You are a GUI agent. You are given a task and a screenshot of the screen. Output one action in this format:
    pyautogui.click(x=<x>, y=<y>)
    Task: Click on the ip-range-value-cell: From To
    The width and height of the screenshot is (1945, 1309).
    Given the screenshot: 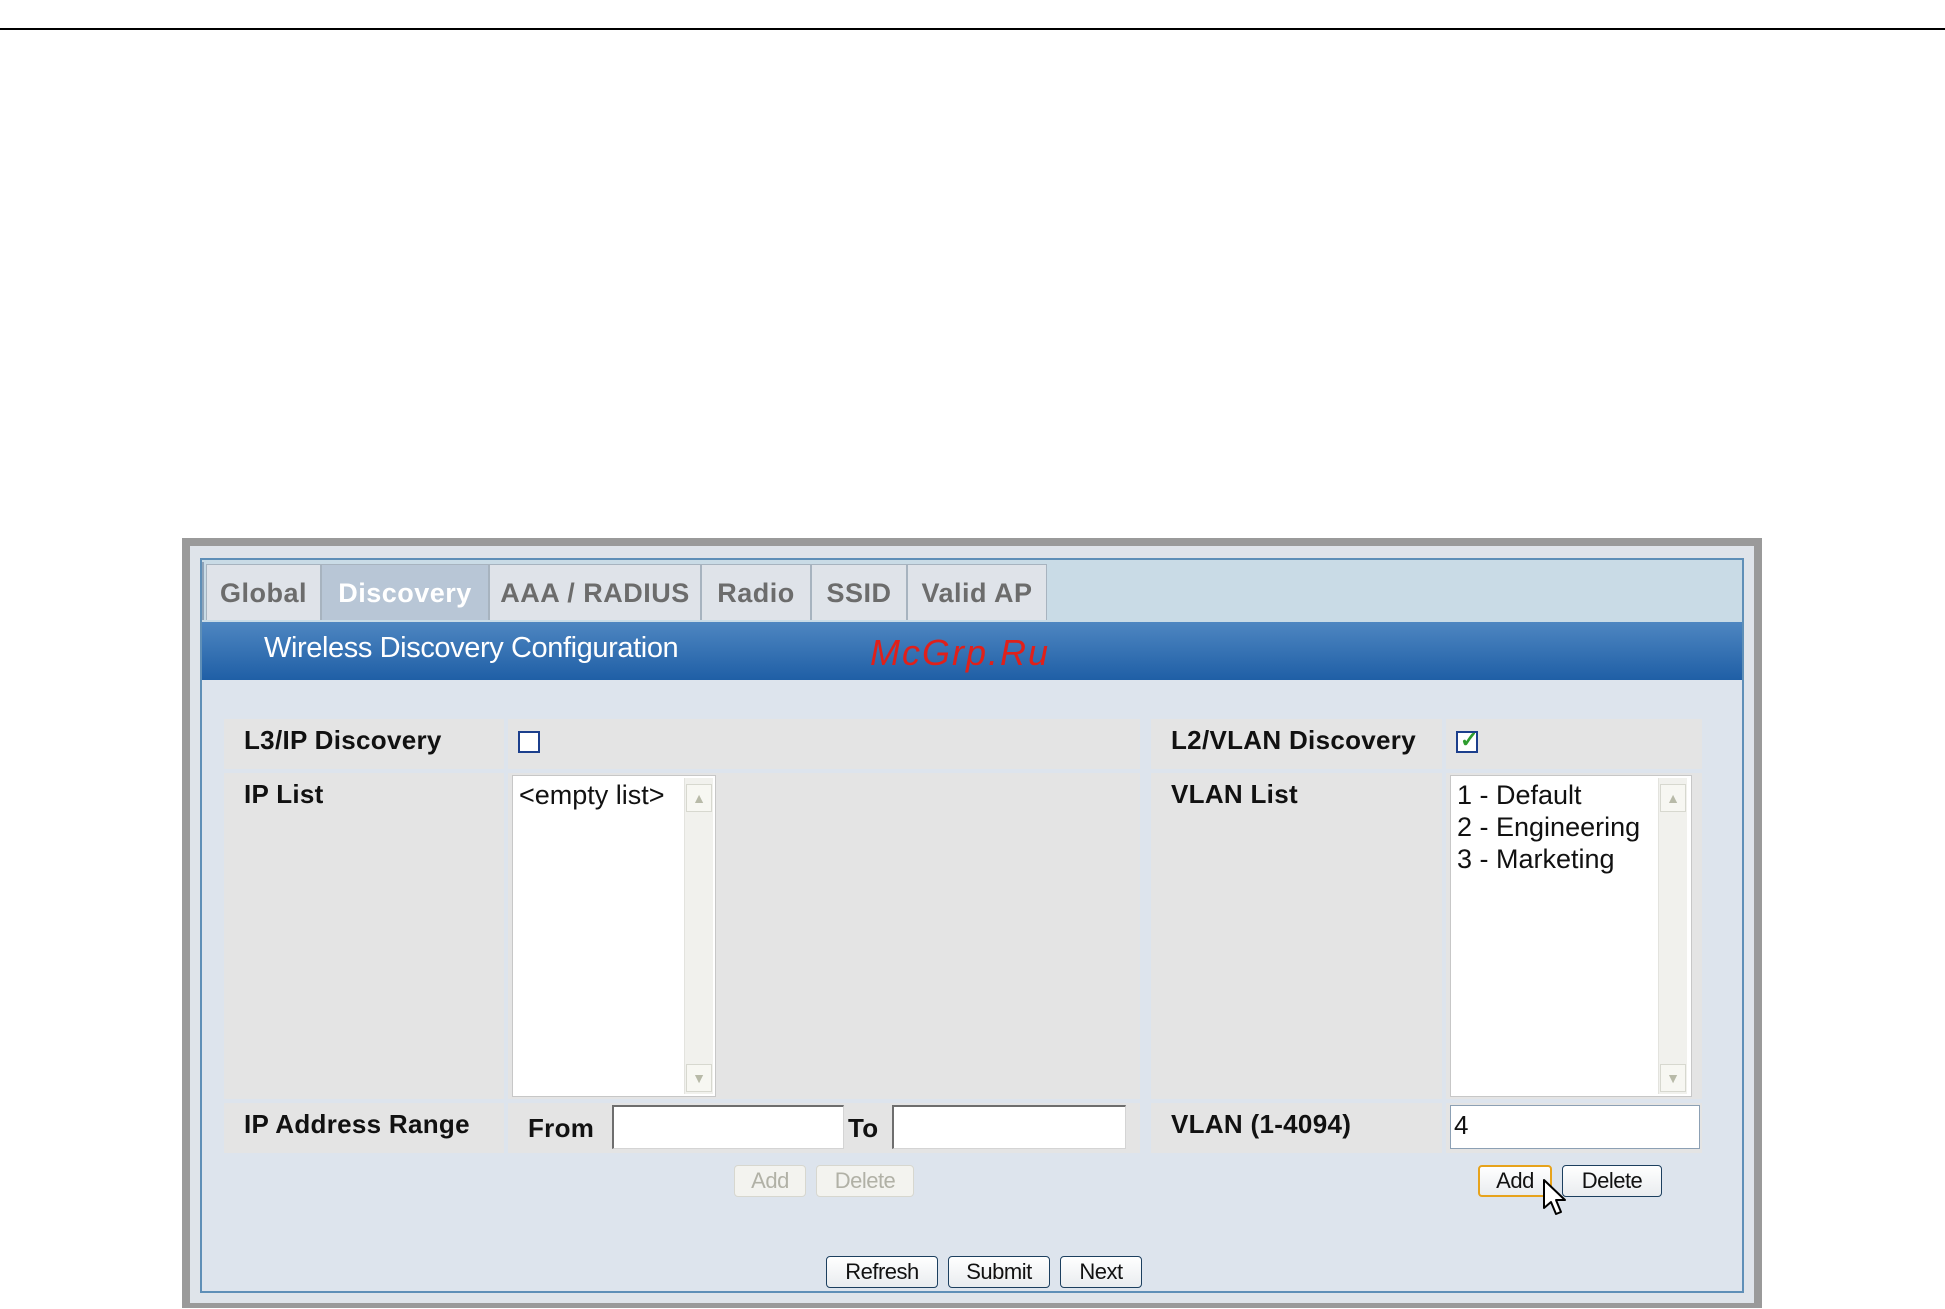 What is the action you would take?
    pyautogui.click(x=824, y=1128)
    